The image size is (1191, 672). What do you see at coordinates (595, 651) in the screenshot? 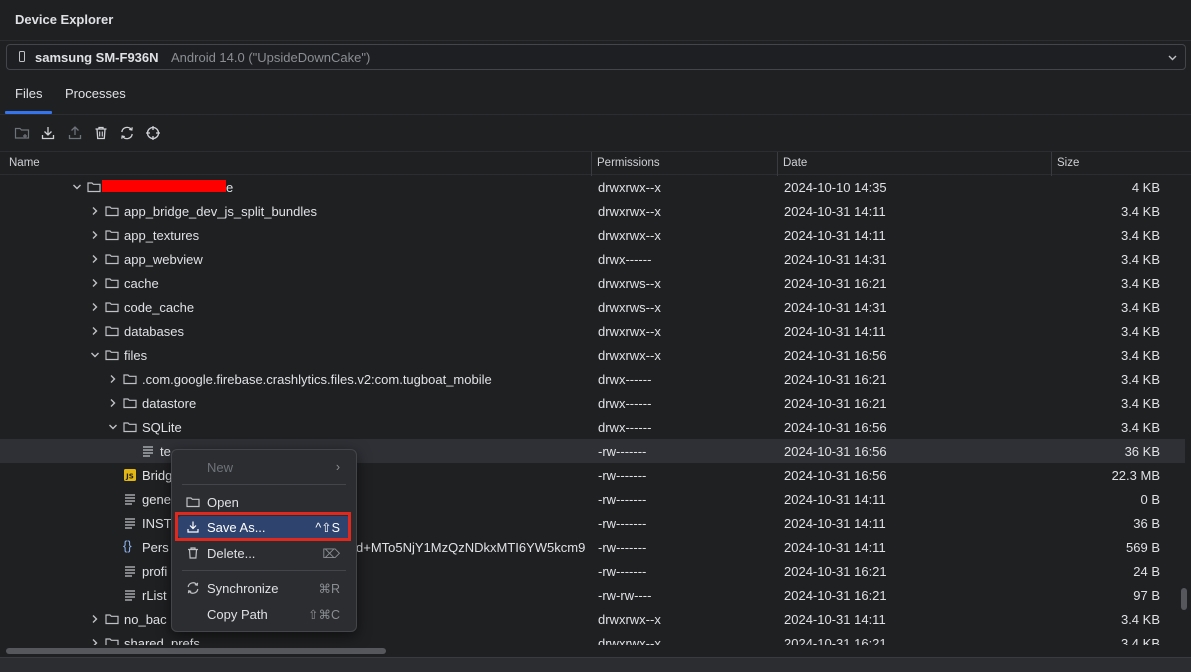
I see `horizontal-scrollbar` at bounding box center [595, 651].